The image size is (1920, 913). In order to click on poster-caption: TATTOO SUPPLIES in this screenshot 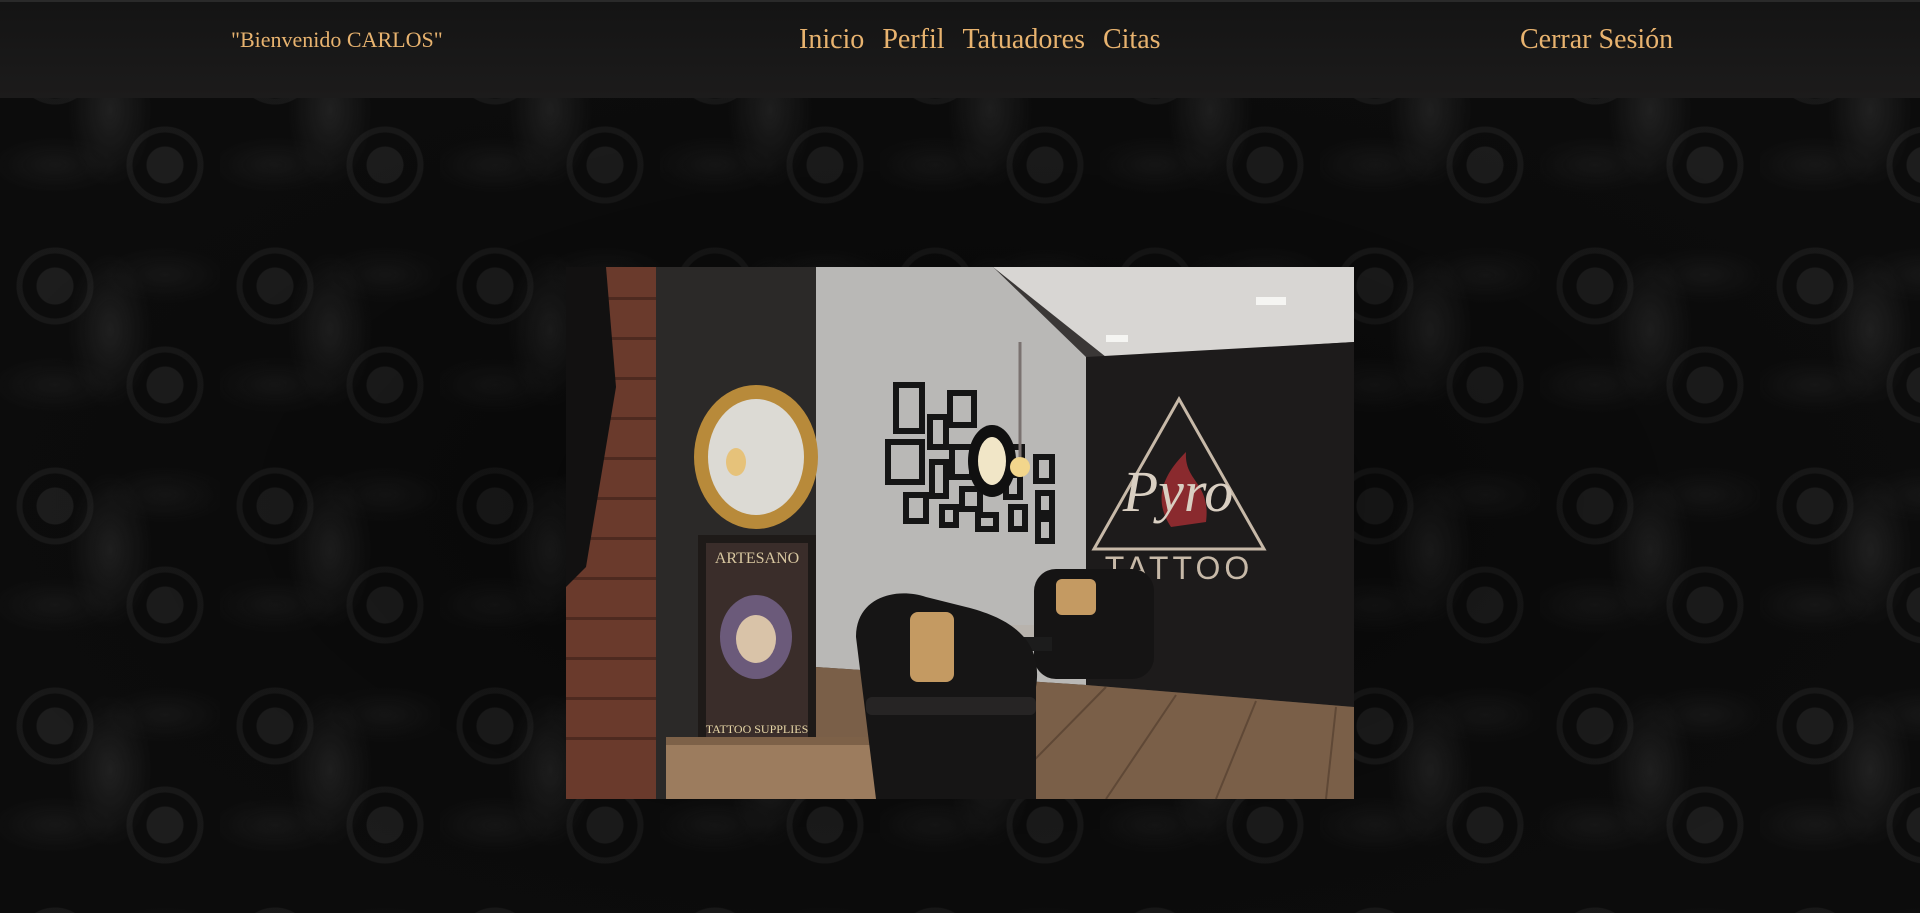, I will do `click(757, 729)`.